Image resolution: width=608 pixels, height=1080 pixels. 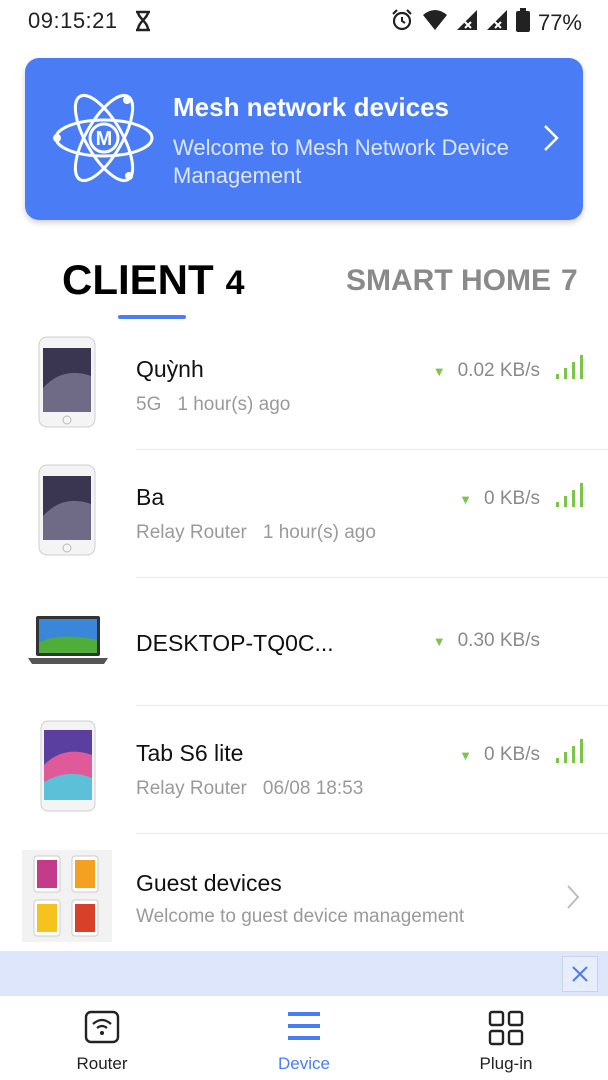 What do you see at coordinates (506, 1063) in the screenshot?
I see `nav-plugin-label: Plug-in` at bounding box center [506, 1063].